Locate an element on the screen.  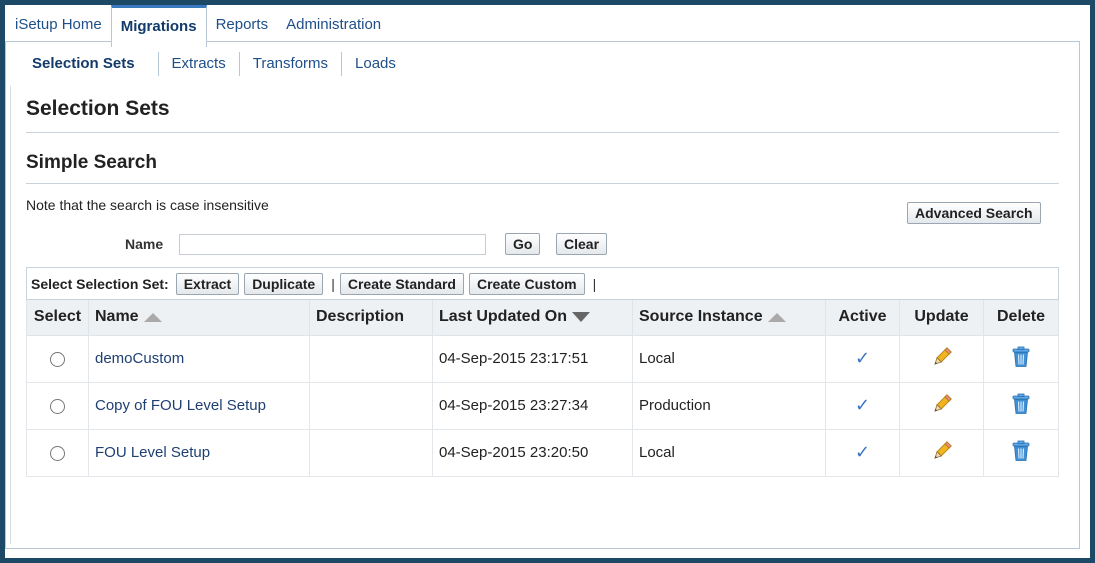
header-source-instance: Source Instance is located at coordinates (729, 318).